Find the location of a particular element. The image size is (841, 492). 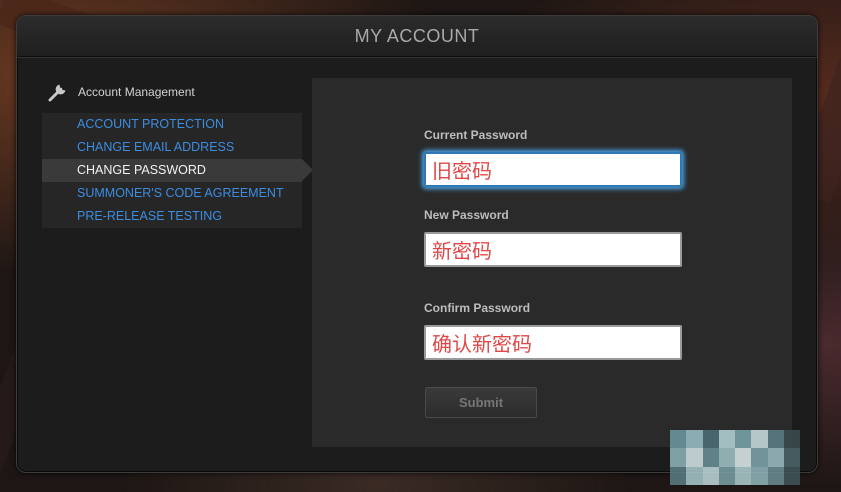

window-title: MY ACCOUNT is located at coordinates (417, 36).